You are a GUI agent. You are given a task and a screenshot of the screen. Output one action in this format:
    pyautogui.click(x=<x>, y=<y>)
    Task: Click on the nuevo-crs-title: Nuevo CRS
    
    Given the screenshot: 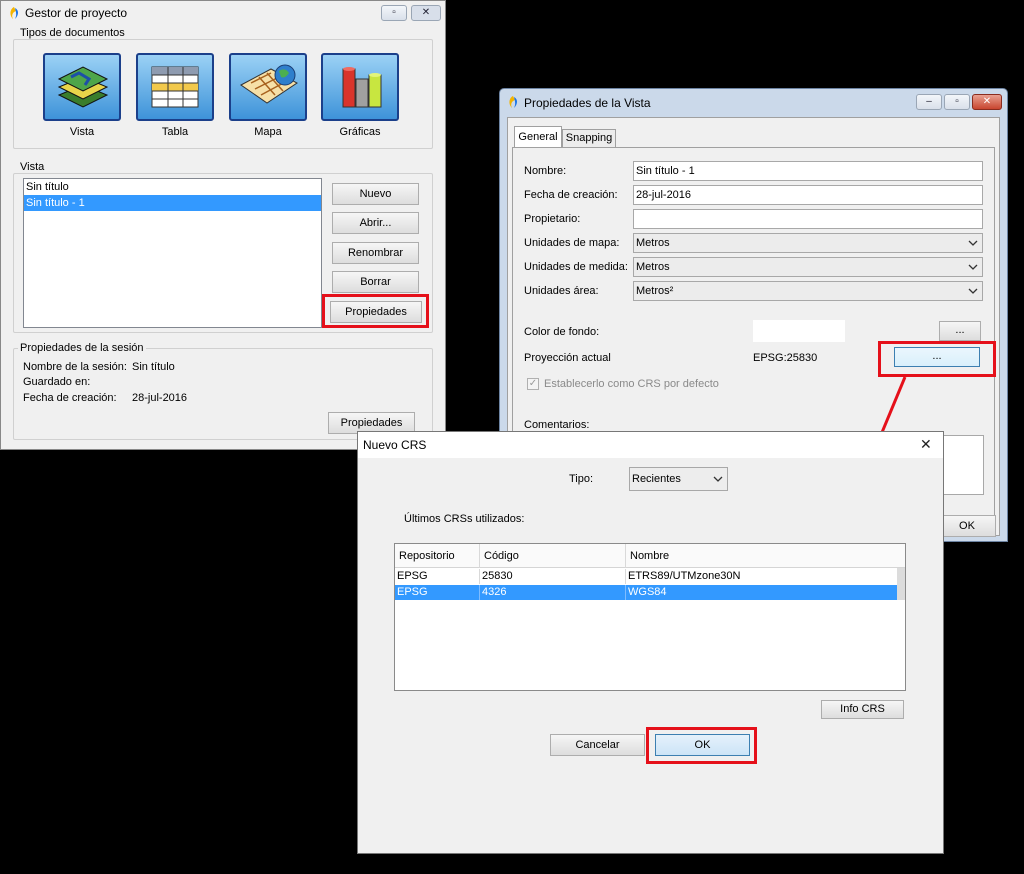 What is the action you would take?
    pyautogui.click(x=395, y=445)
    